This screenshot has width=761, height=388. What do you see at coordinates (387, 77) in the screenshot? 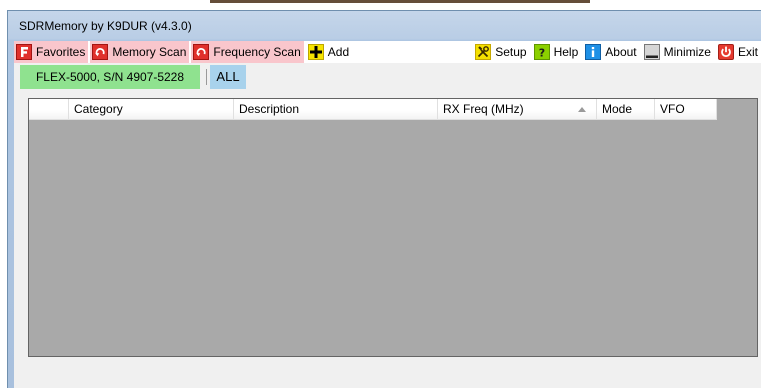
I see `radio-tabs: FLEX-5000, S/N 4907-5228 ALL` at bounding box center [387, 77].